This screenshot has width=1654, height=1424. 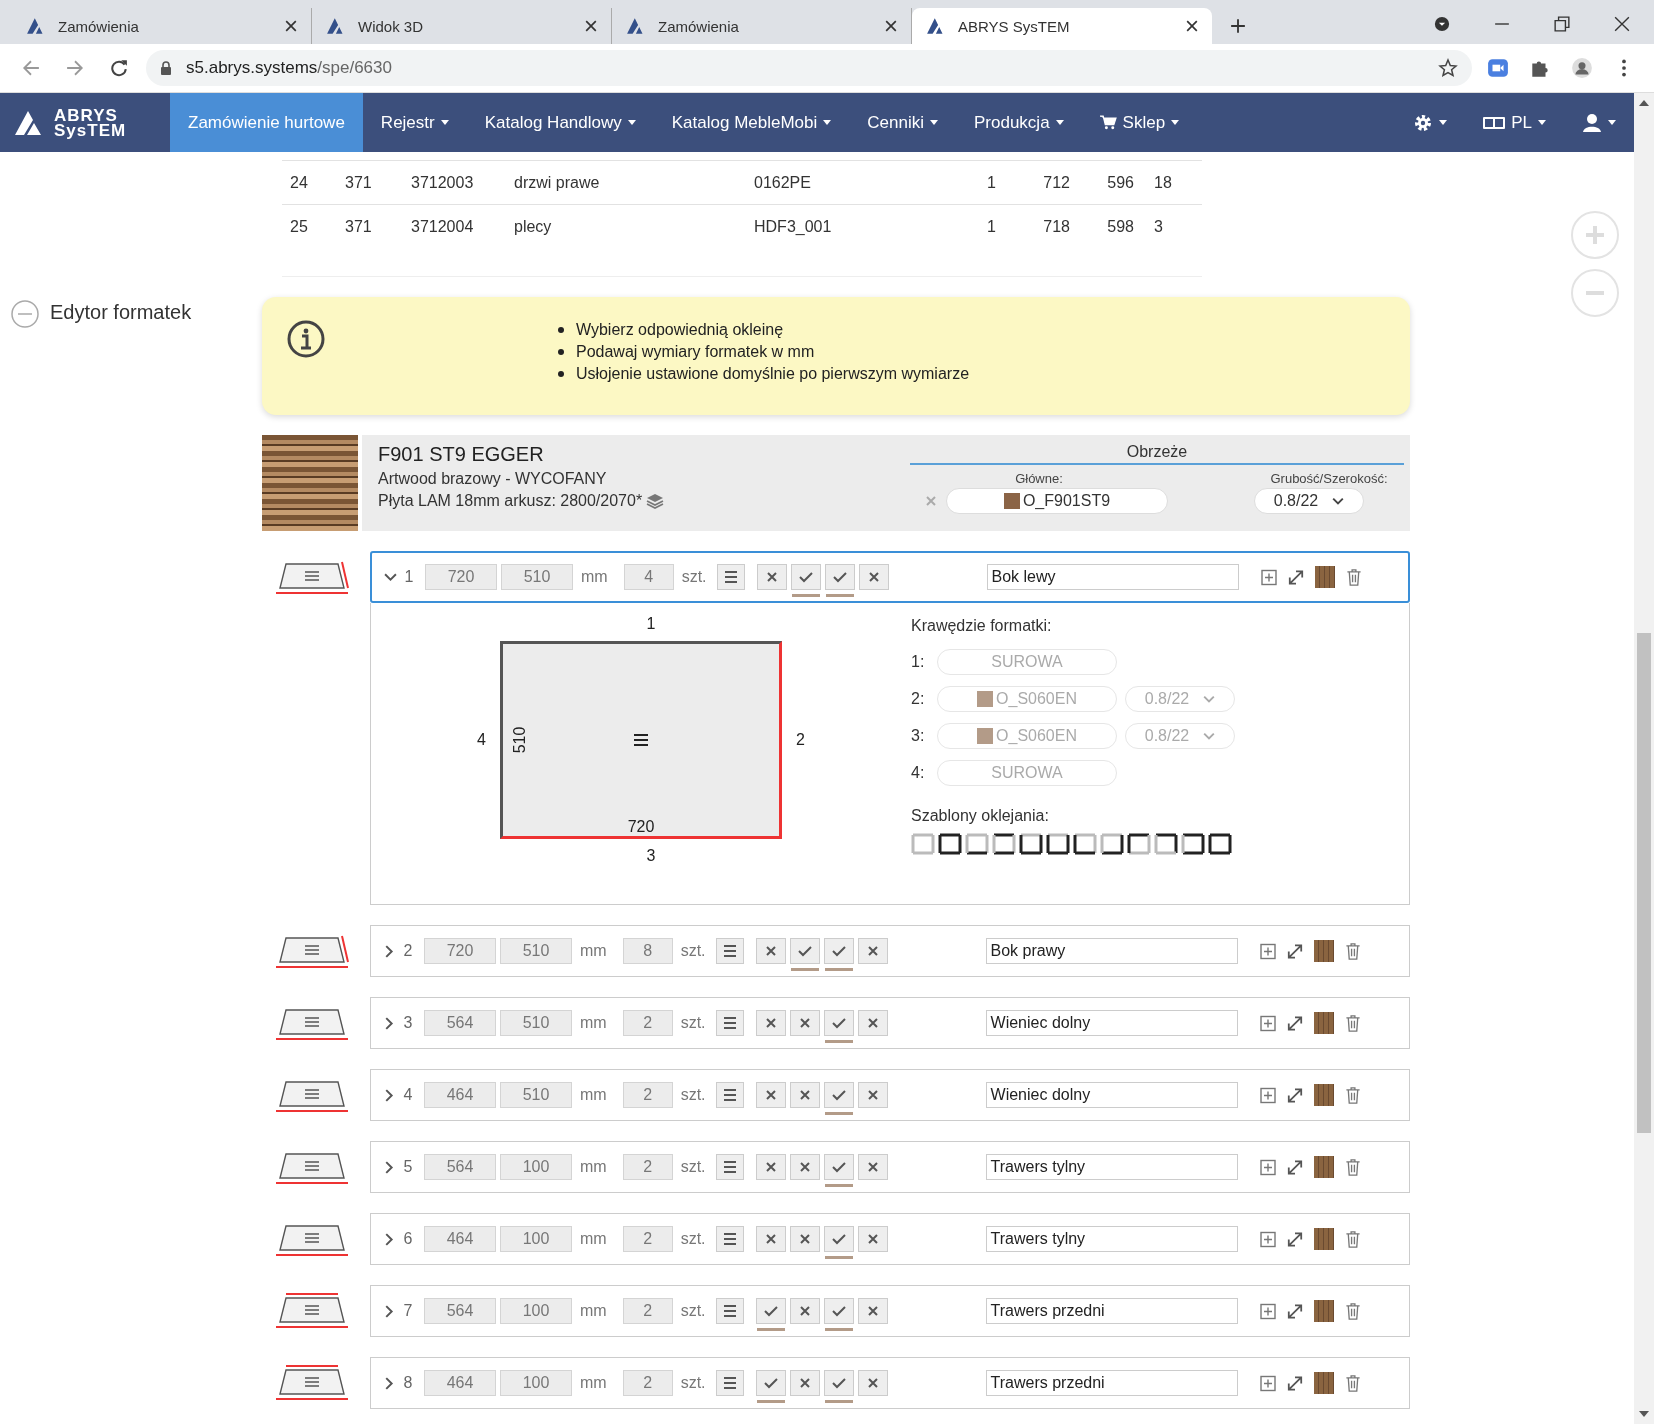 What do you see at coordinates (1442, 24) in the screenshot?
I see `tab-search-icon` at bounding box center [1442, 24].